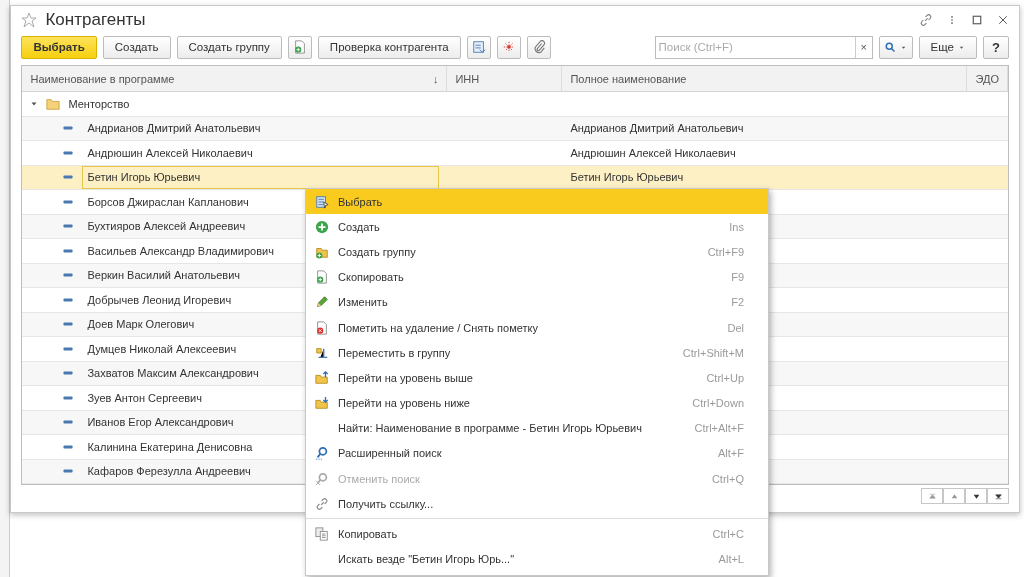 Image resolution: width=1024 pixels, height=577 pixels. I want to click on sort-mark: ↓, so click(435, 78).